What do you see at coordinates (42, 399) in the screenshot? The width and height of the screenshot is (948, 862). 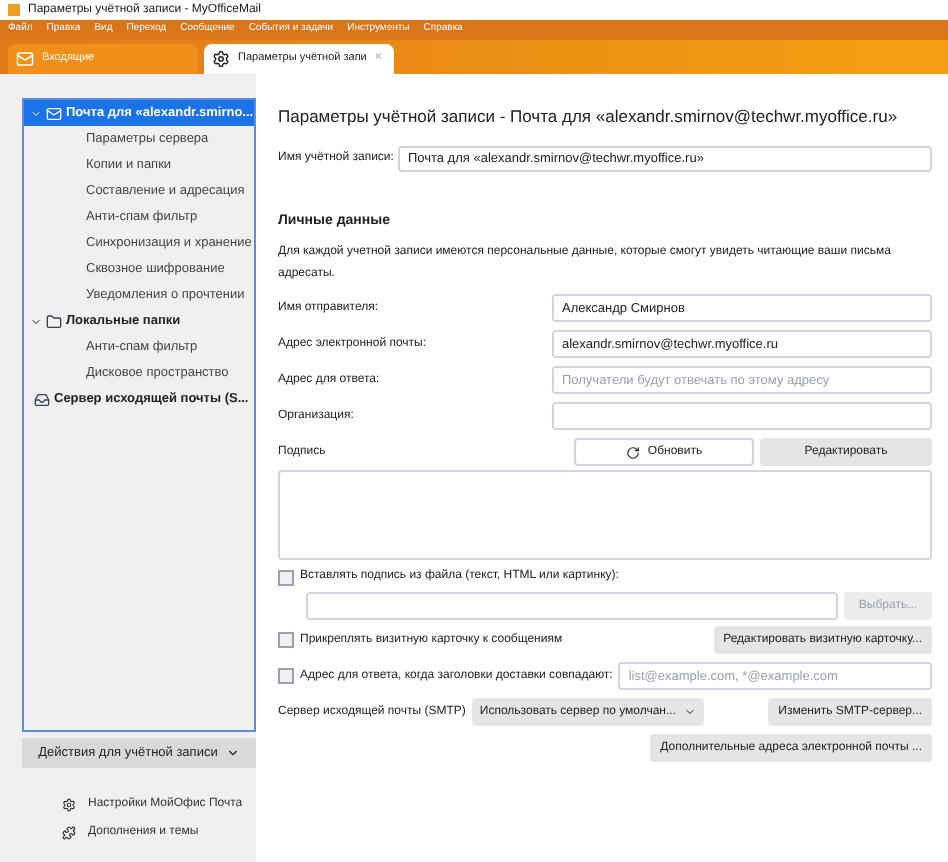 I see `outbox-icon` at bounding box center [42, 399].